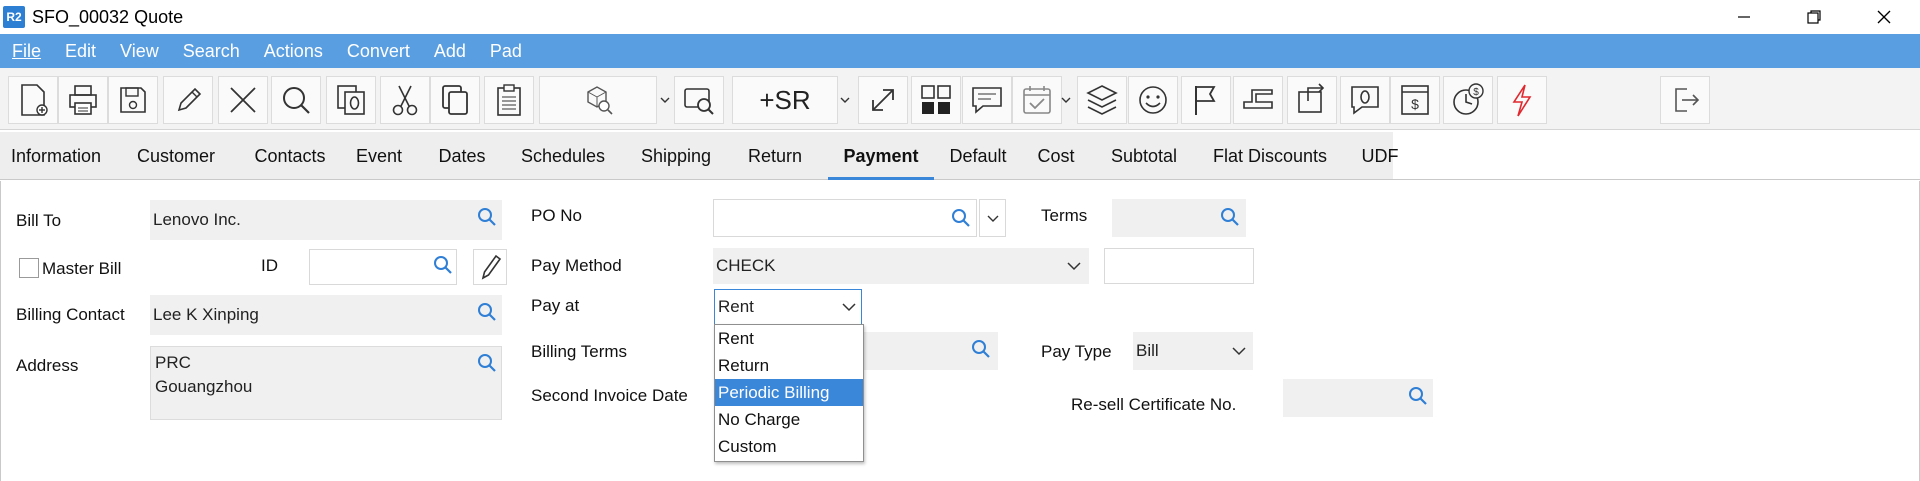 Image resolution: width=1920 pixels, height=481 pixels. What do you see at coordinates (26, 51) in the screenshot?
I see `menu-file: File` at bounding box center [26, 51].